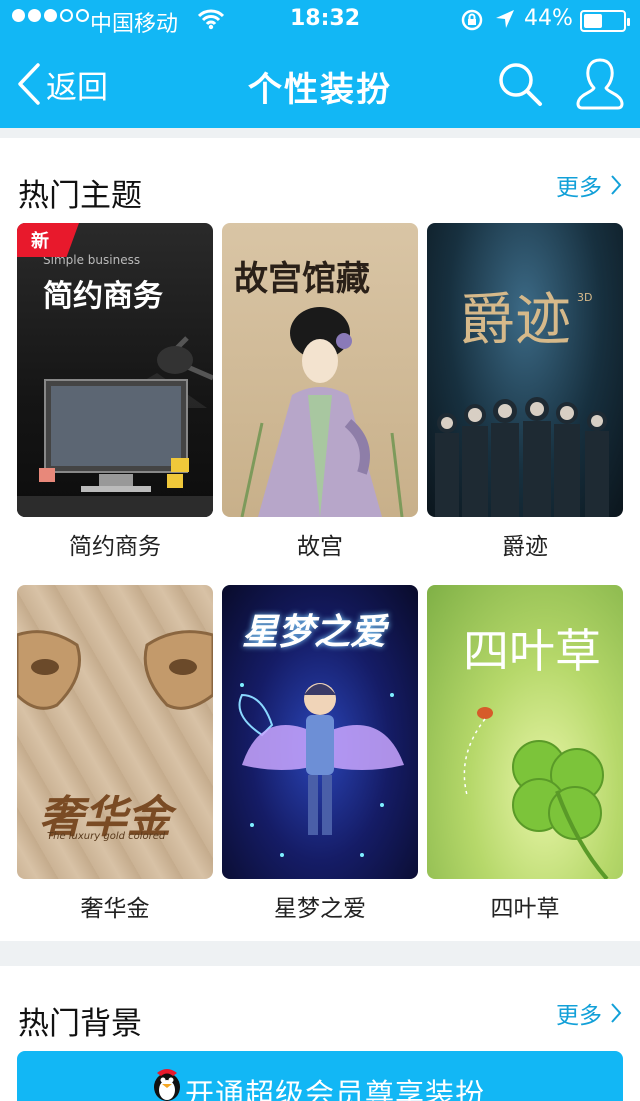 The width and height of the screenshot is (640, 1101). I want to click on thumb-3d-mark: 3D, so click(585, 297).